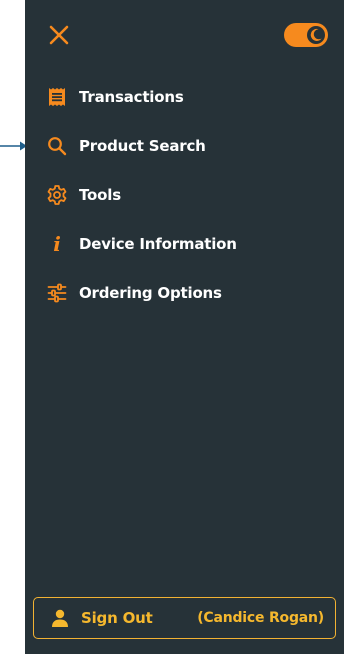 Image resolution: width=344 pixels, height=654 pixels. I want to click on info-icon: i, so click(57, 243).